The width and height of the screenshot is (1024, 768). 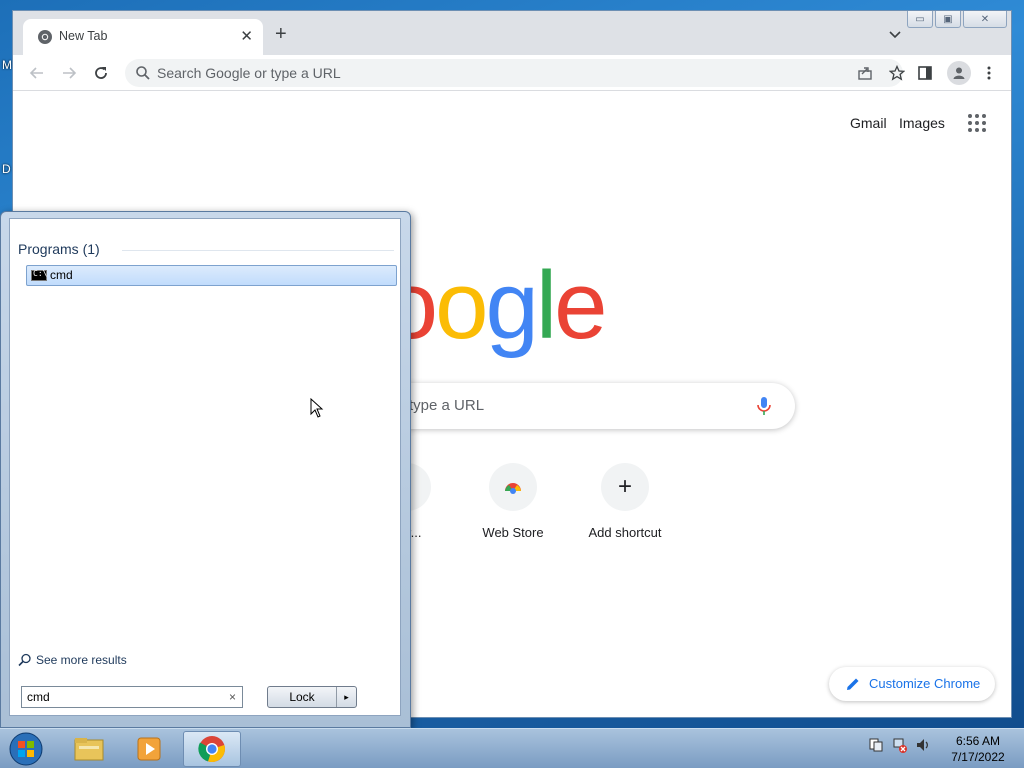 What do you see at coordinates (978, 757) in the screenshot?
I see `clock-date: 7/17/2022` at bounding box center [978, 757].